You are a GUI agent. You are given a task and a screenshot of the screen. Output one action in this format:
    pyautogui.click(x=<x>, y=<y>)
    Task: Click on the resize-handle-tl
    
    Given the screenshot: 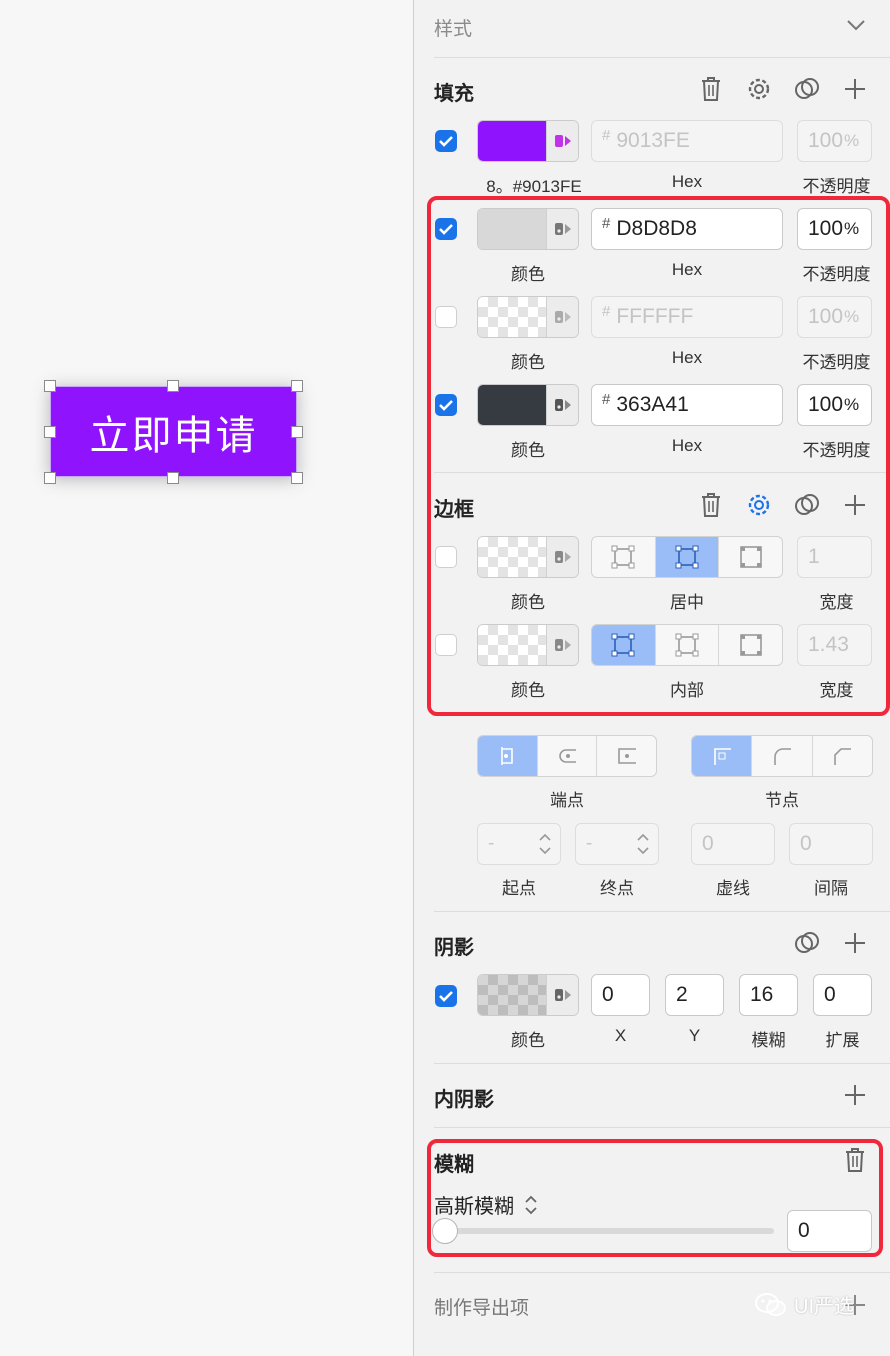 What is the action you would take?
    pyautogui.click(x=50, y=386)
    